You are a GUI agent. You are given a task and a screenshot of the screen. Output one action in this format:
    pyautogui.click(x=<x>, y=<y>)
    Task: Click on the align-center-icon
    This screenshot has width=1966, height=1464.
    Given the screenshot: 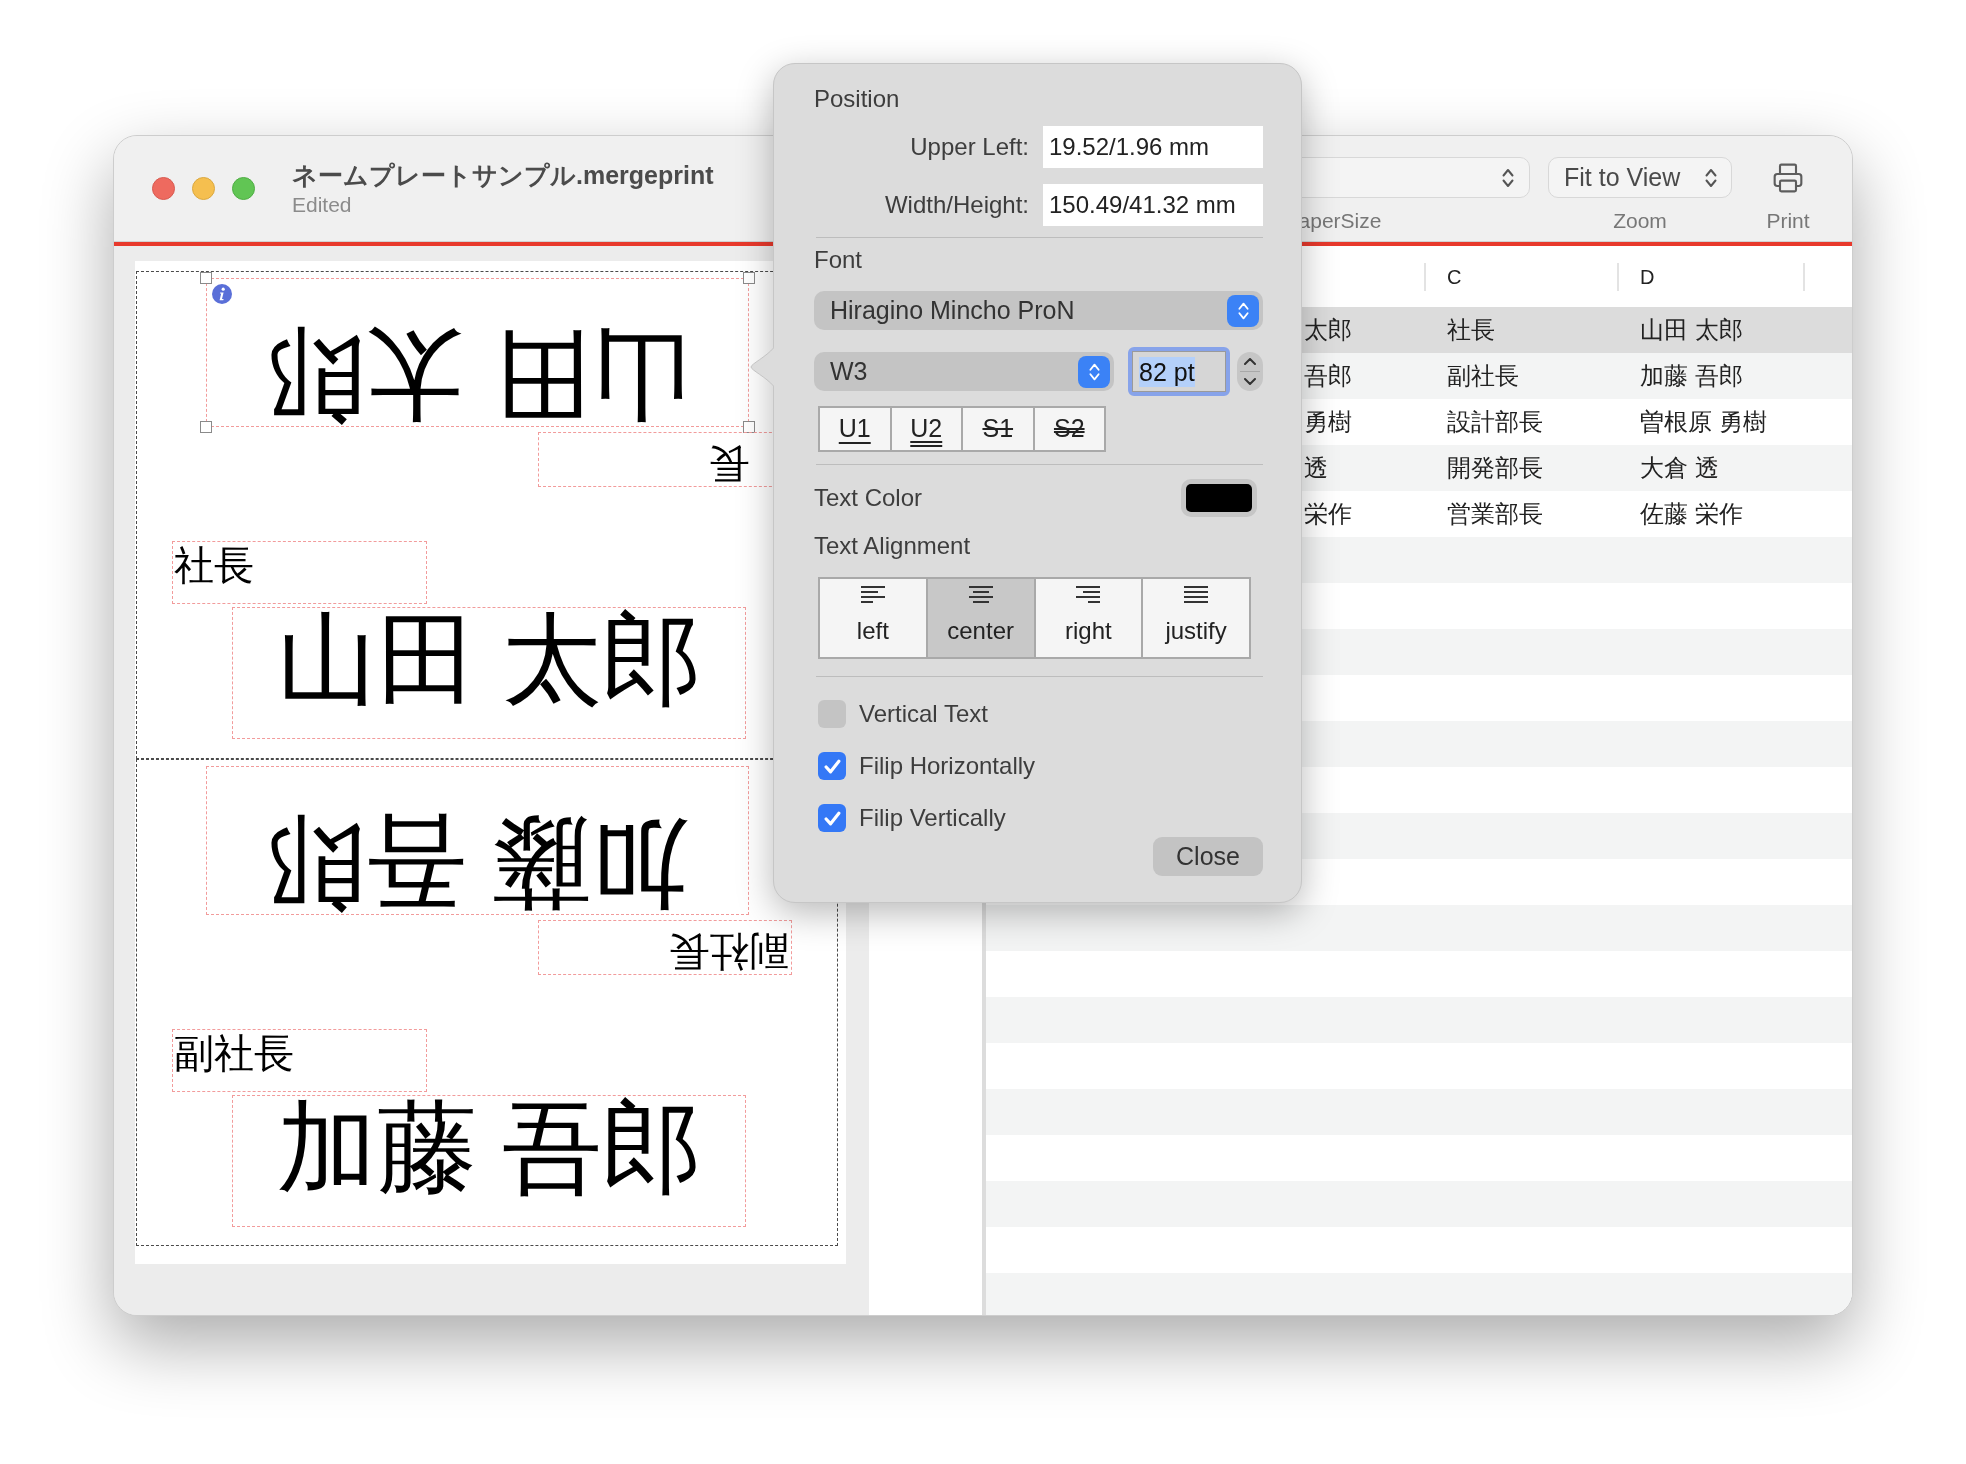 What is the action you would take?
    pyautogui.click(x=980, y=594)
    